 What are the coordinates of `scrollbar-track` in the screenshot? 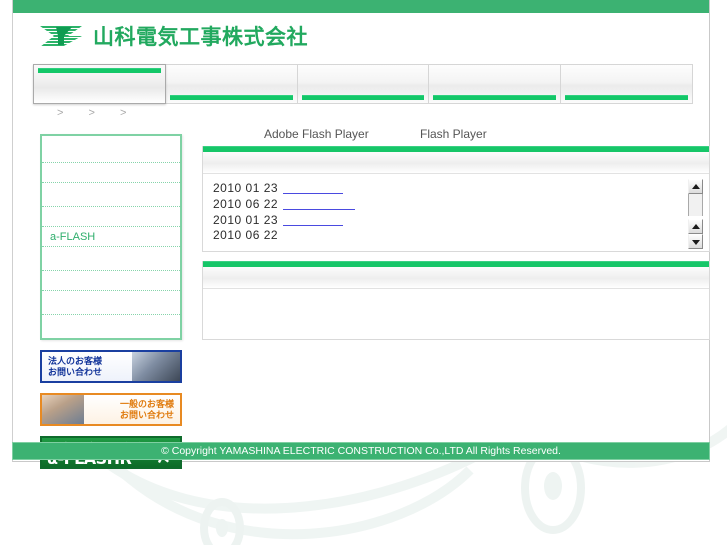 It's located at (695, 205).